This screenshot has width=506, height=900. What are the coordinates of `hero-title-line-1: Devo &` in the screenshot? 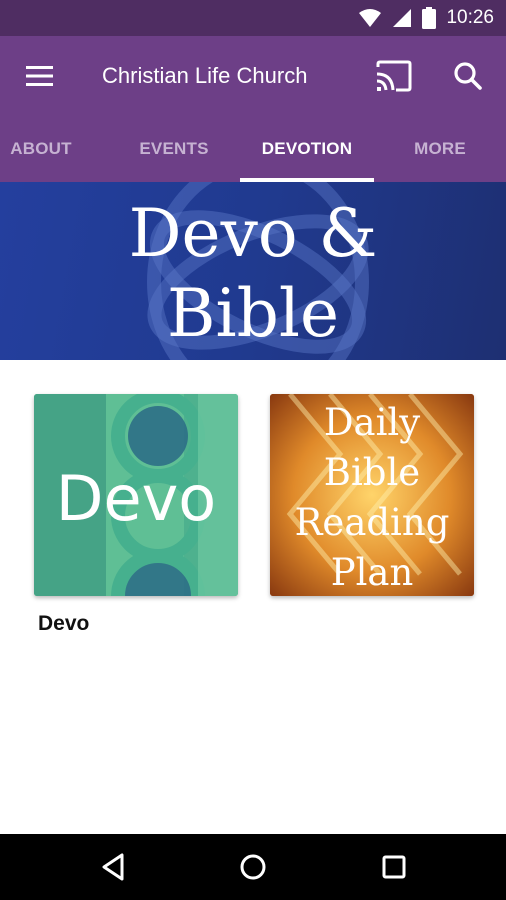 It's located at (253, 233).